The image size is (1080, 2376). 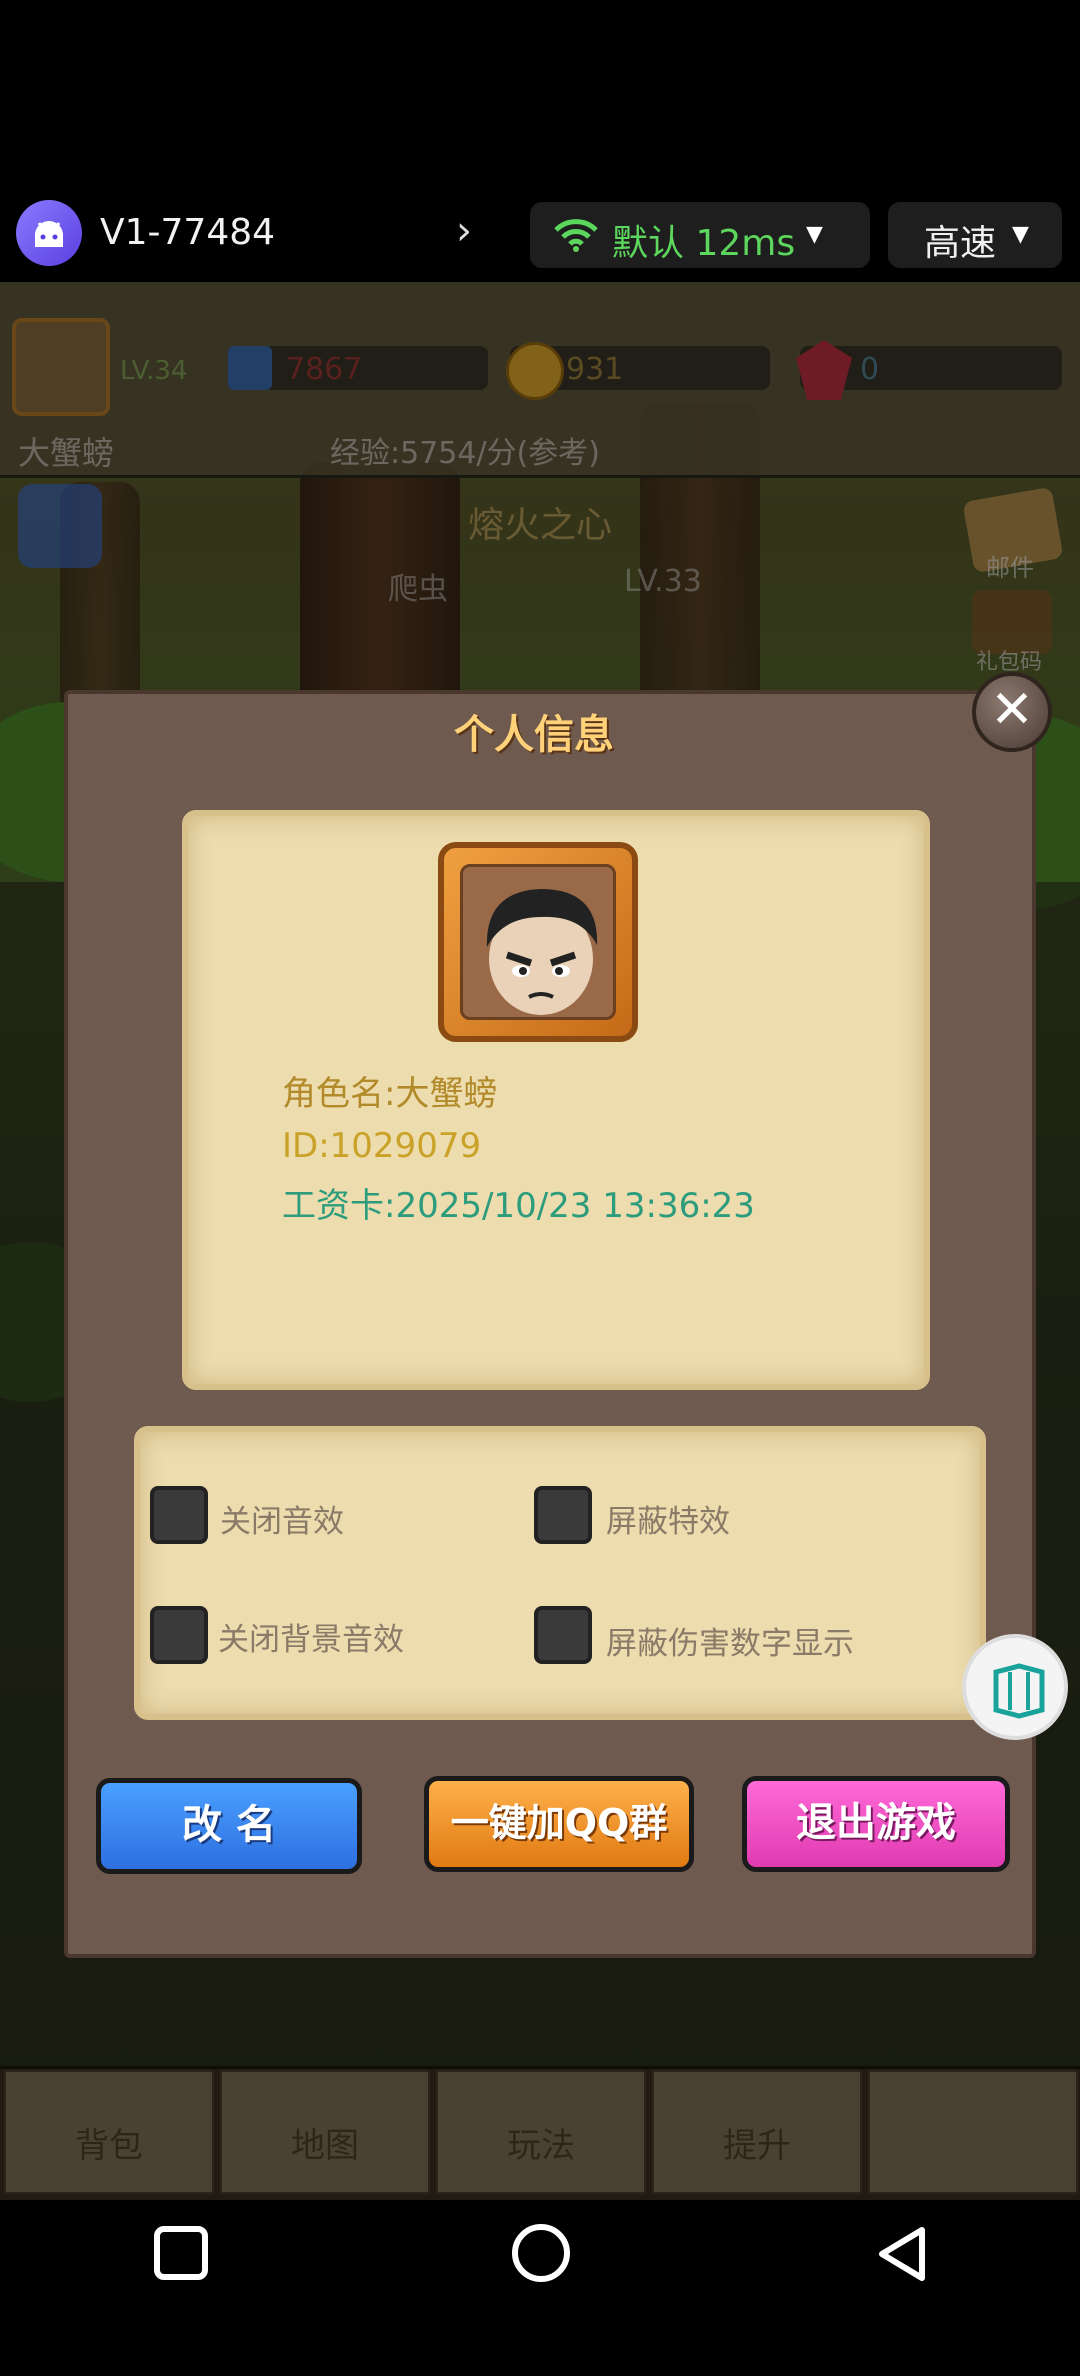 I want to click on character-portrait, so click(x=538, y=942).